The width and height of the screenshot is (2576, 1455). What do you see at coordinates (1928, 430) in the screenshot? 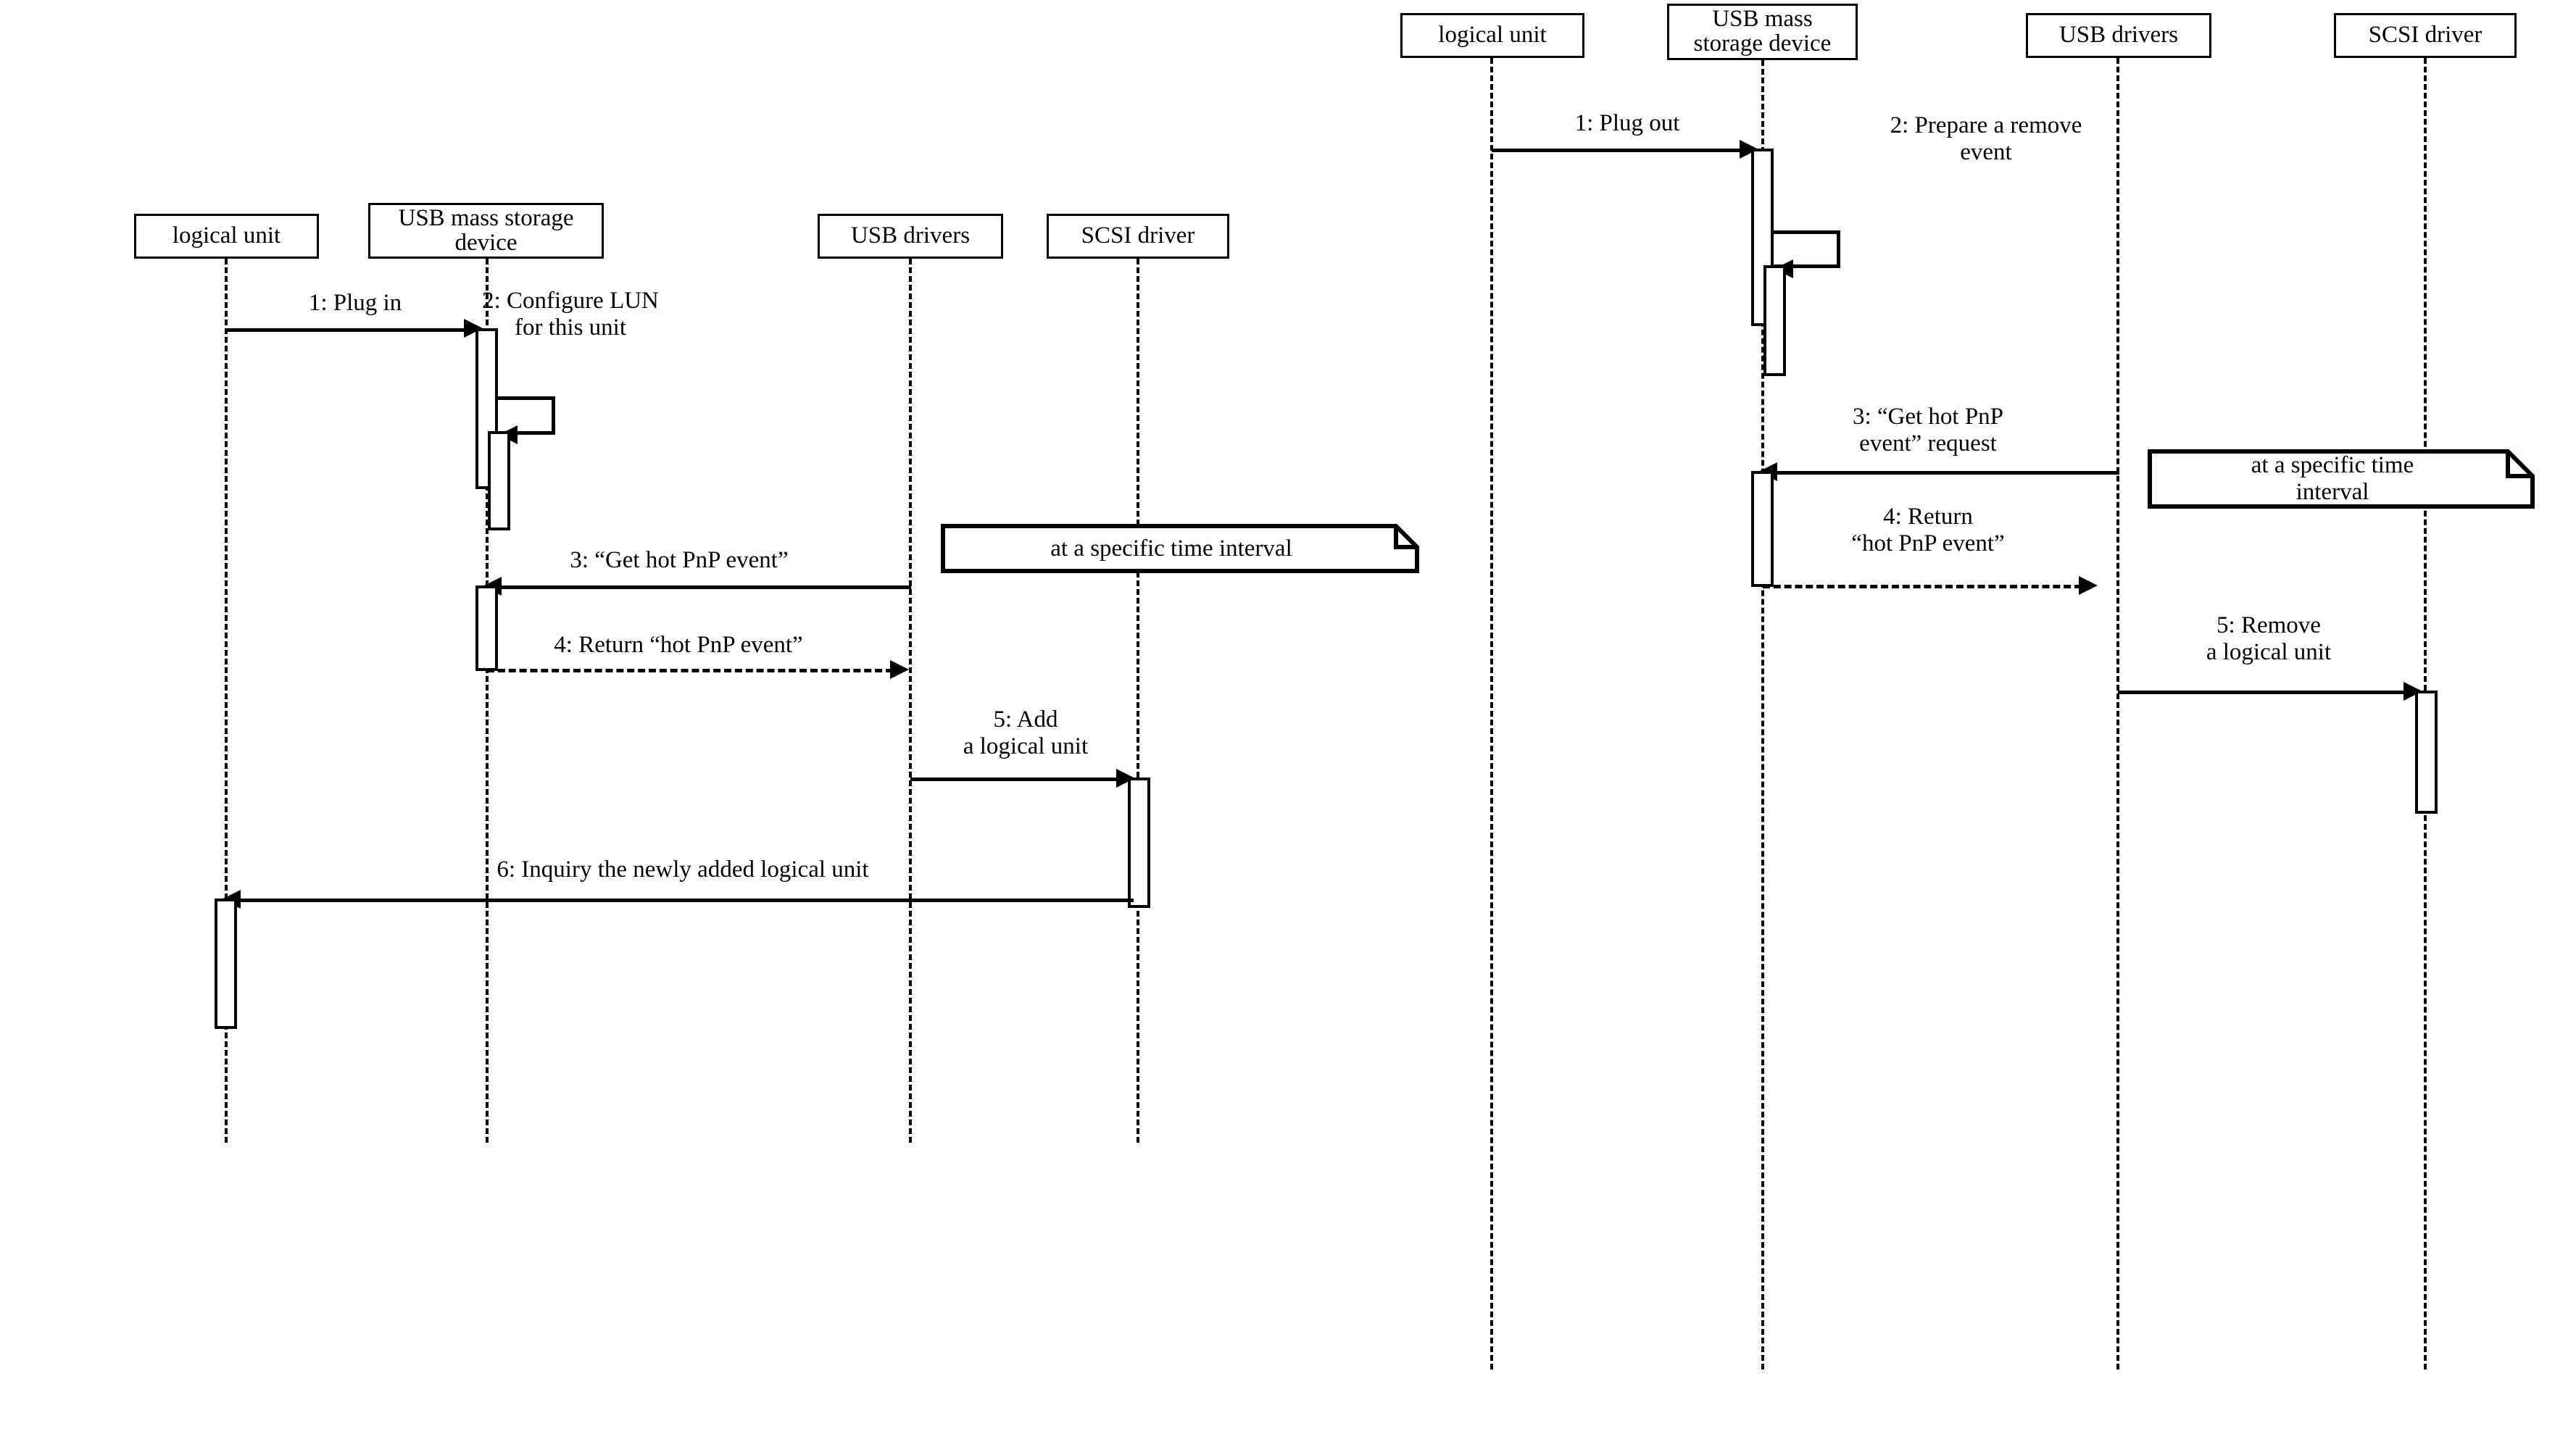
I see `message-label-2-3: 3: “Get hot PnP event” request` at bounding box center [1928, 430].